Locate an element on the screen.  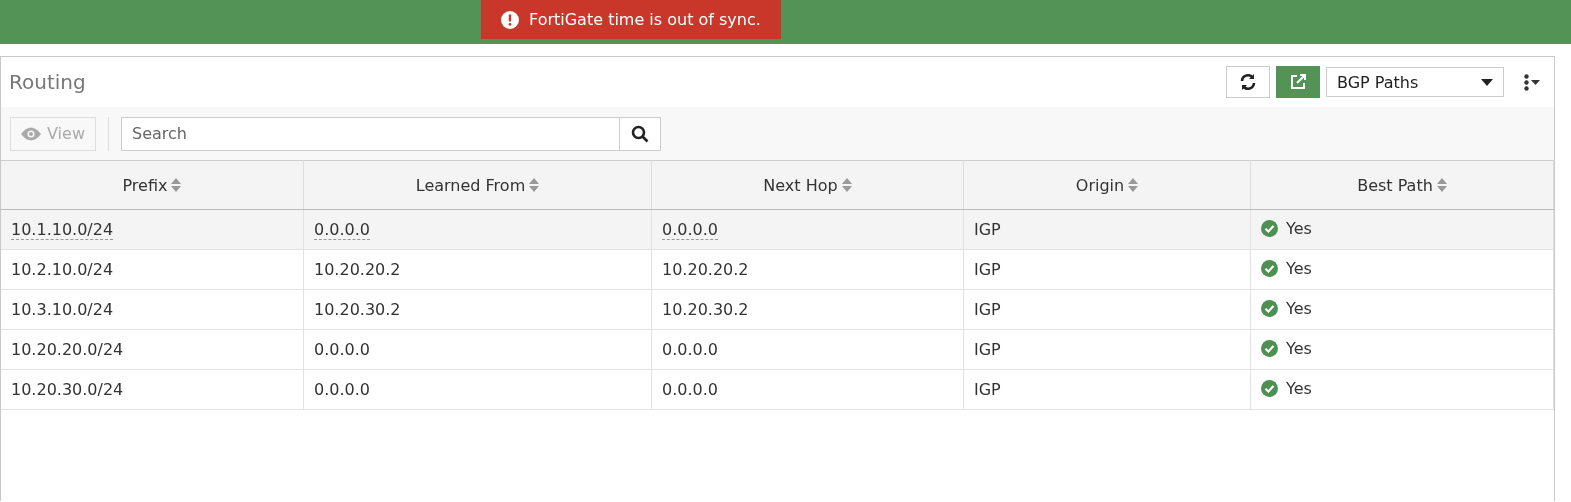
eye-icon is located at coordinates (31, 133).